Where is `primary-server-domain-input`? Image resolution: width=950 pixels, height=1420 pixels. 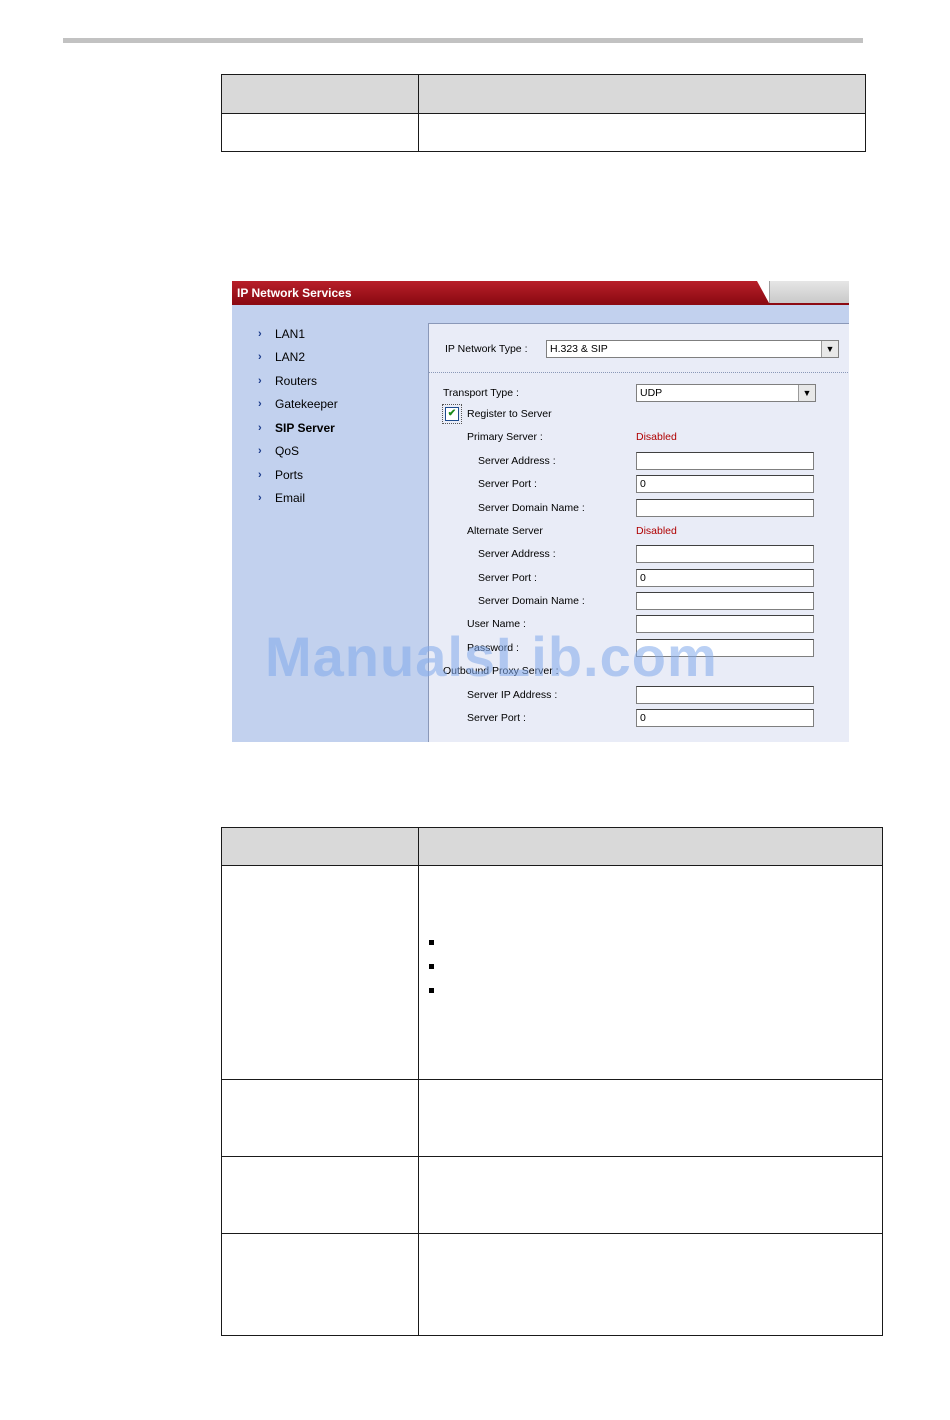
primary-server-domain-input is located at coordinates (725, 508).